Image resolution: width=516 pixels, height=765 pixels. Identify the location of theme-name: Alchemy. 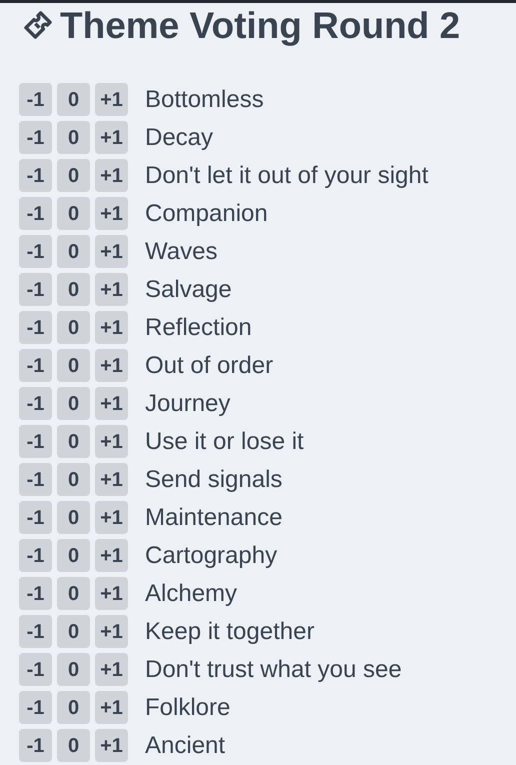
(191, 593).